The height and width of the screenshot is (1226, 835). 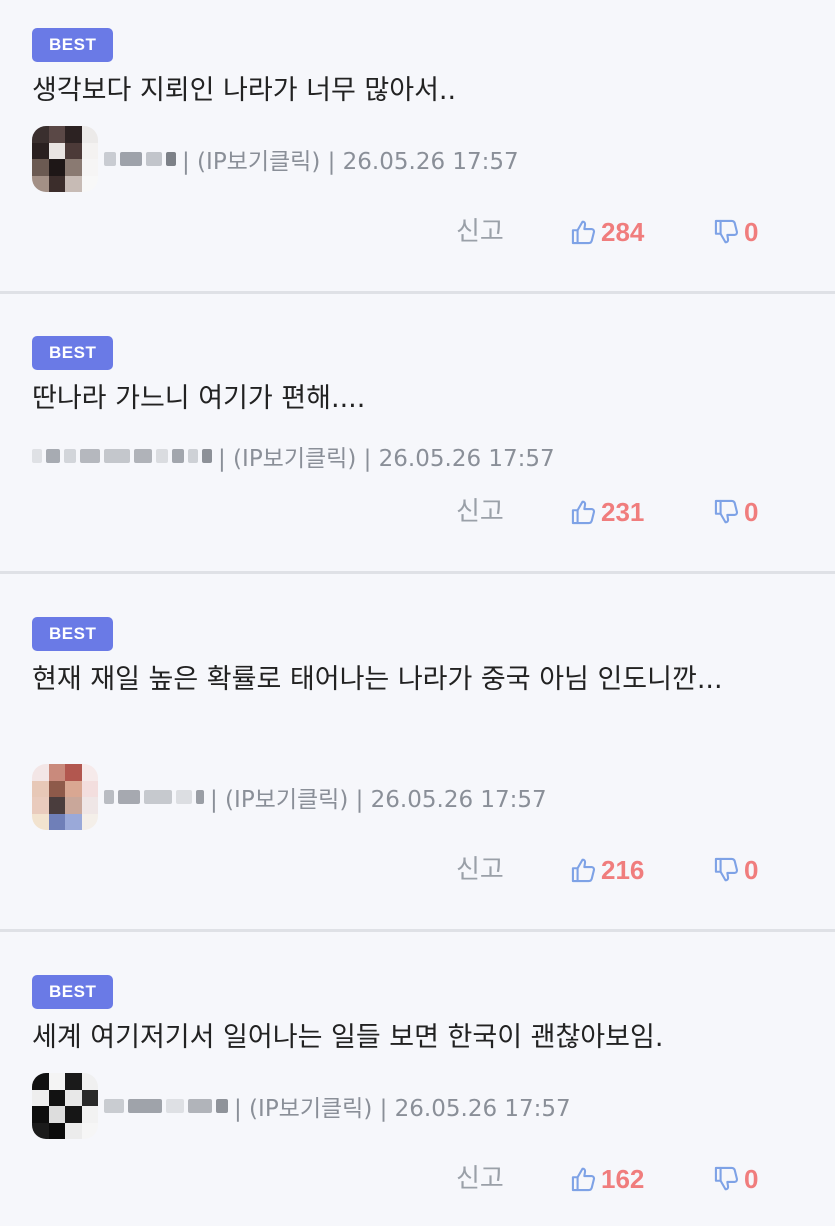 I want to click on like-count: 162, so click(x=623, y=1178).